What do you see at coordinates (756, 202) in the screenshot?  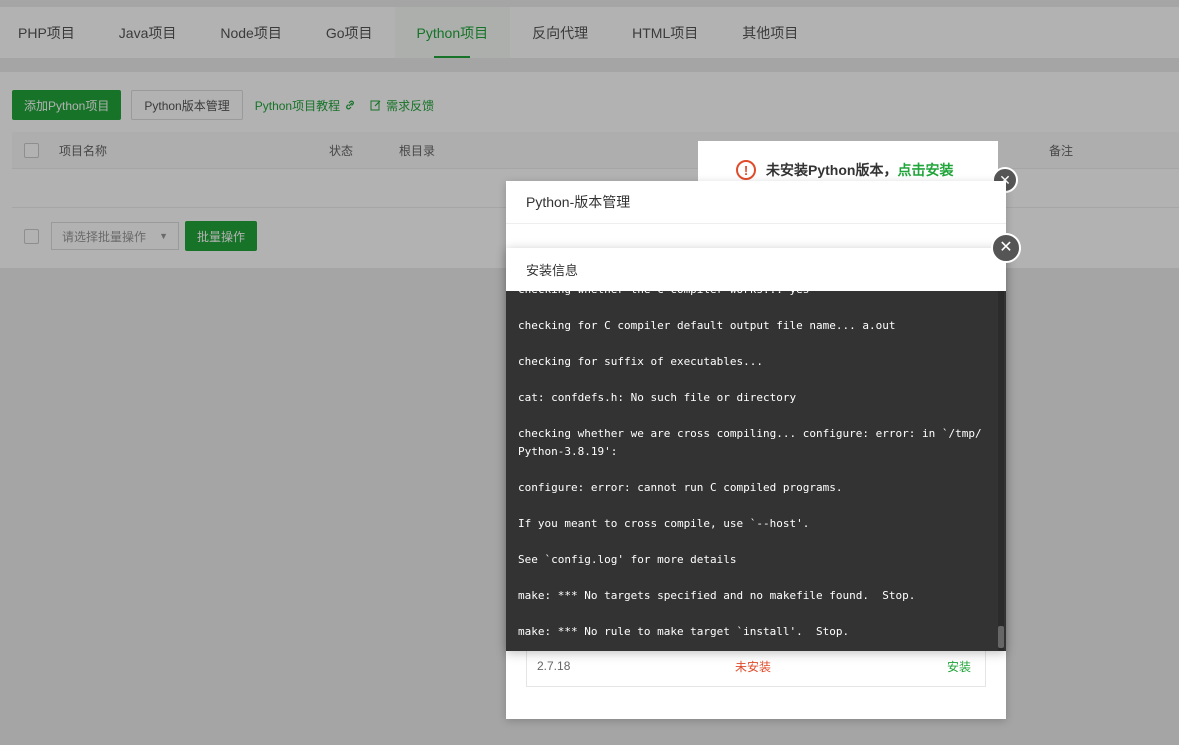 I see `version-dialog-title: Python-版本管理` at bounding box center [756, 202].